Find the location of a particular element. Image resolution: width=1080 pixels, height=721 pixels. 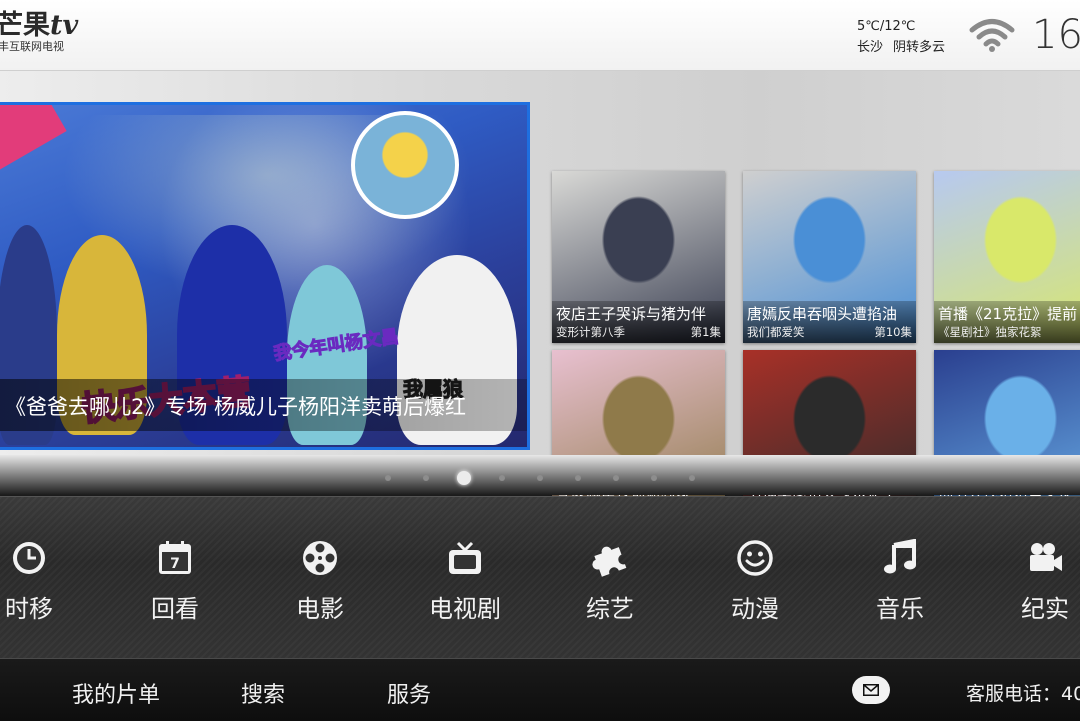

banner-title: 《爸爸去哪儿2》专场 杨威儿子杨阳洋卖萌后爆红 is located at coordinates (236, 407).